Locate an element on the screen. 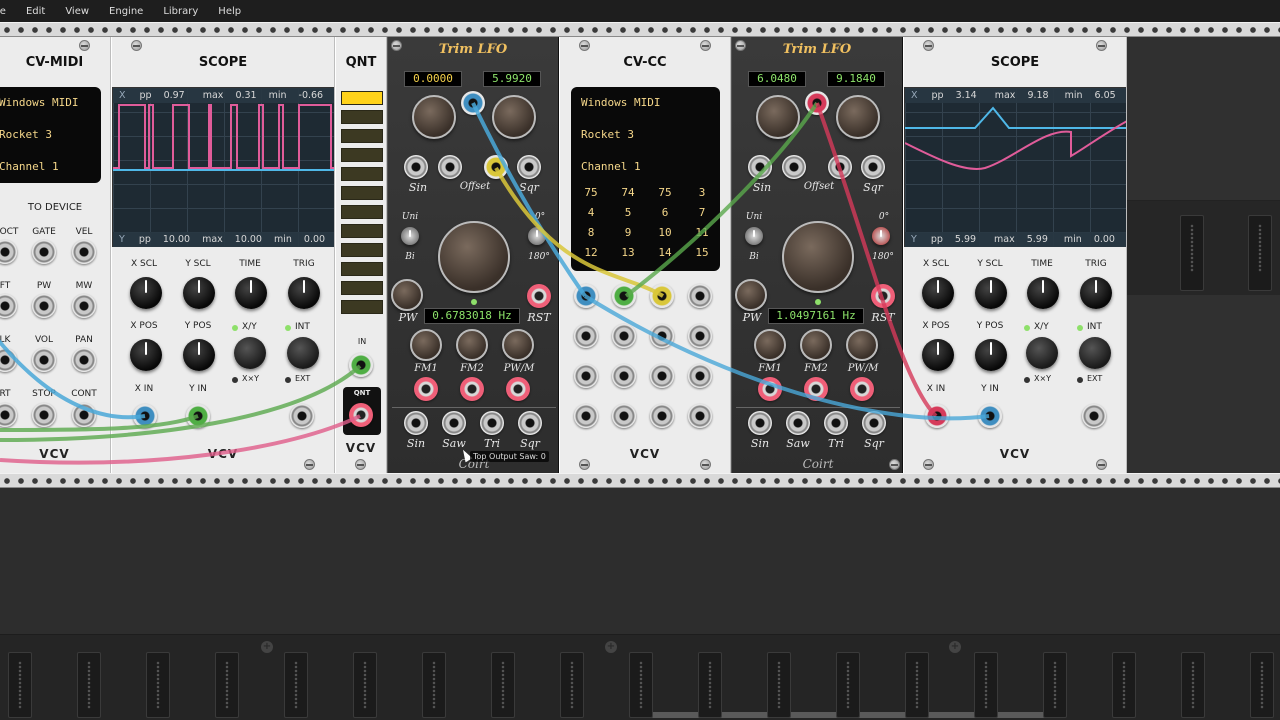 This screenshot has width=1280, height=720. cc-number: 15 is located at coordinates (702, 253).